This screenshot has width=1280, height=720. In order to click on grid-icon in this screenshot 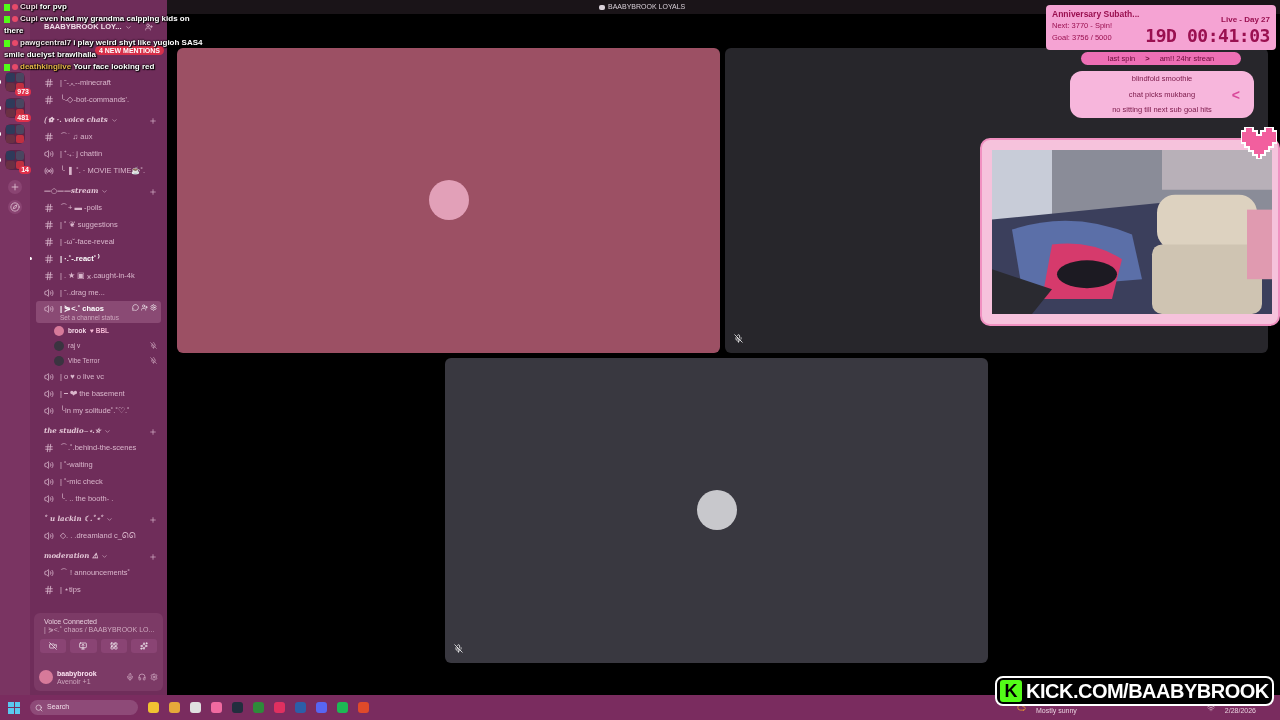, I will do `click(113, 646)`.